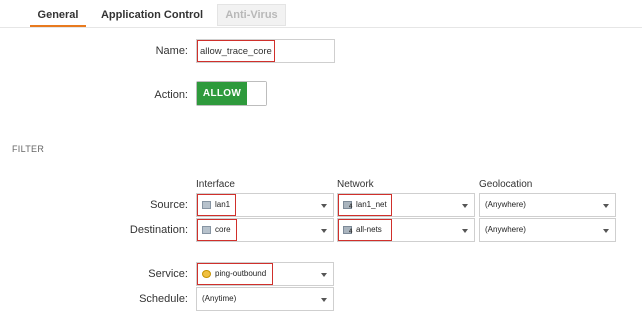 The image size is (642, 321). I want to click on interface-column-header: Interface, so click(215, 184).